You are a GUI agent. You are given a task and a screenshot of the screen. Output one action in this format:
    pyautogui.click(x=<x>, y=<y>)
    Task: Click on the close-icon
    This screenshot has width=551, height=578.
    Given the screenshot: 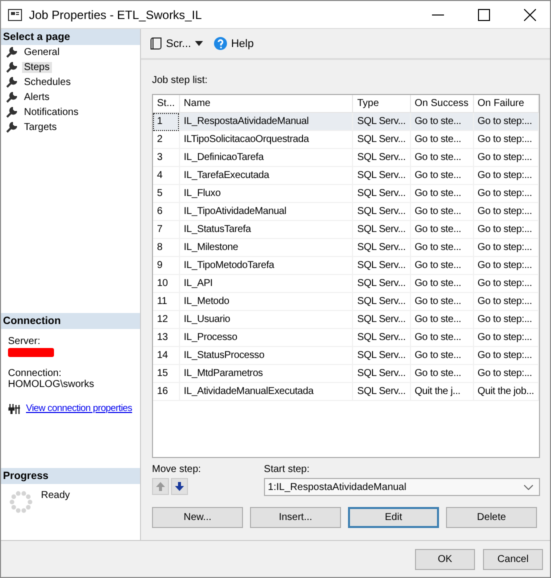 What is the action you would take?
    pyautogui.click(x=530, y=14)
    